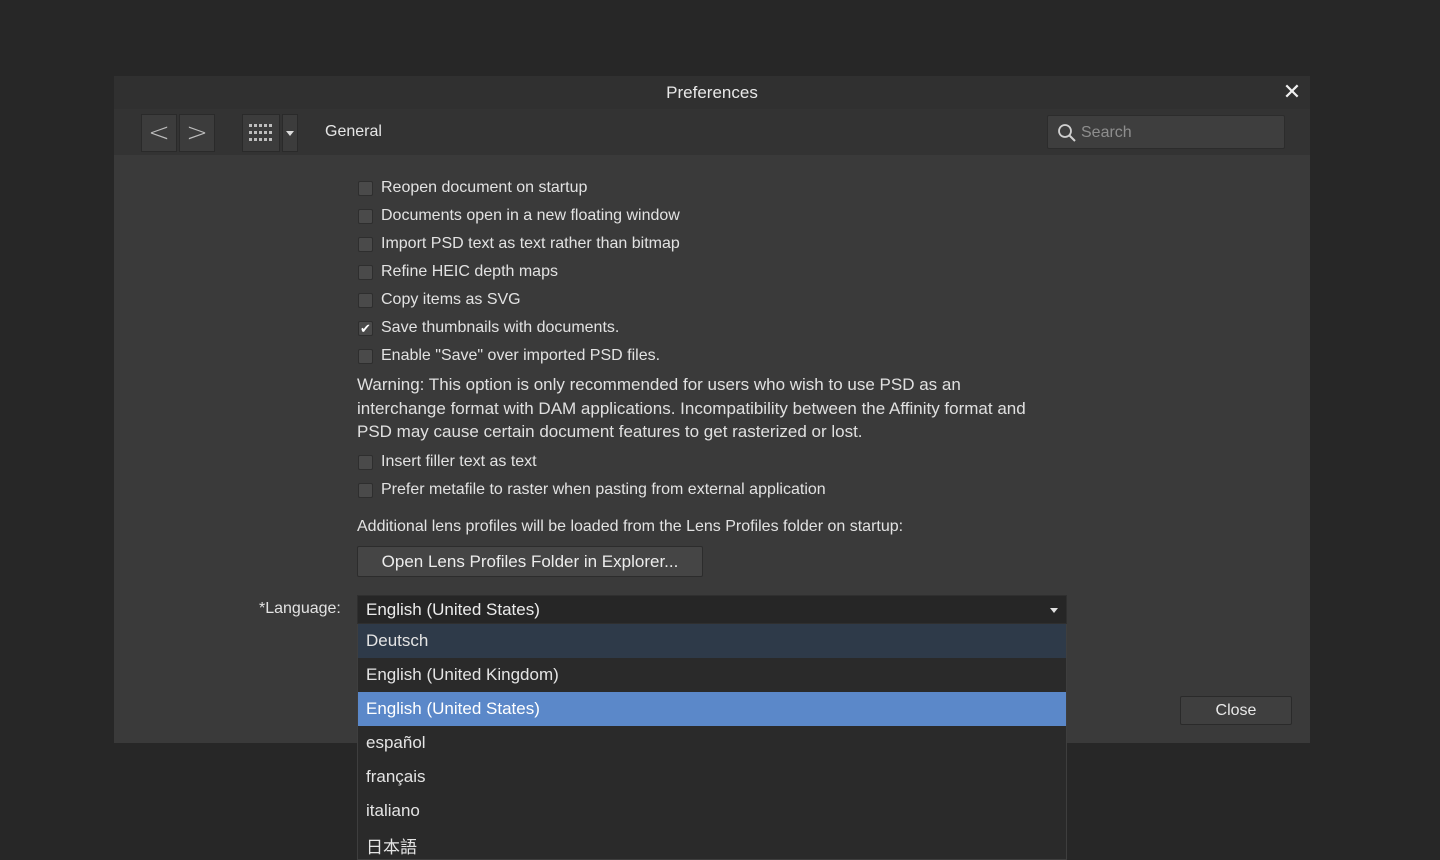  I want to click on close-icon: ✕, so click(1292, 91).